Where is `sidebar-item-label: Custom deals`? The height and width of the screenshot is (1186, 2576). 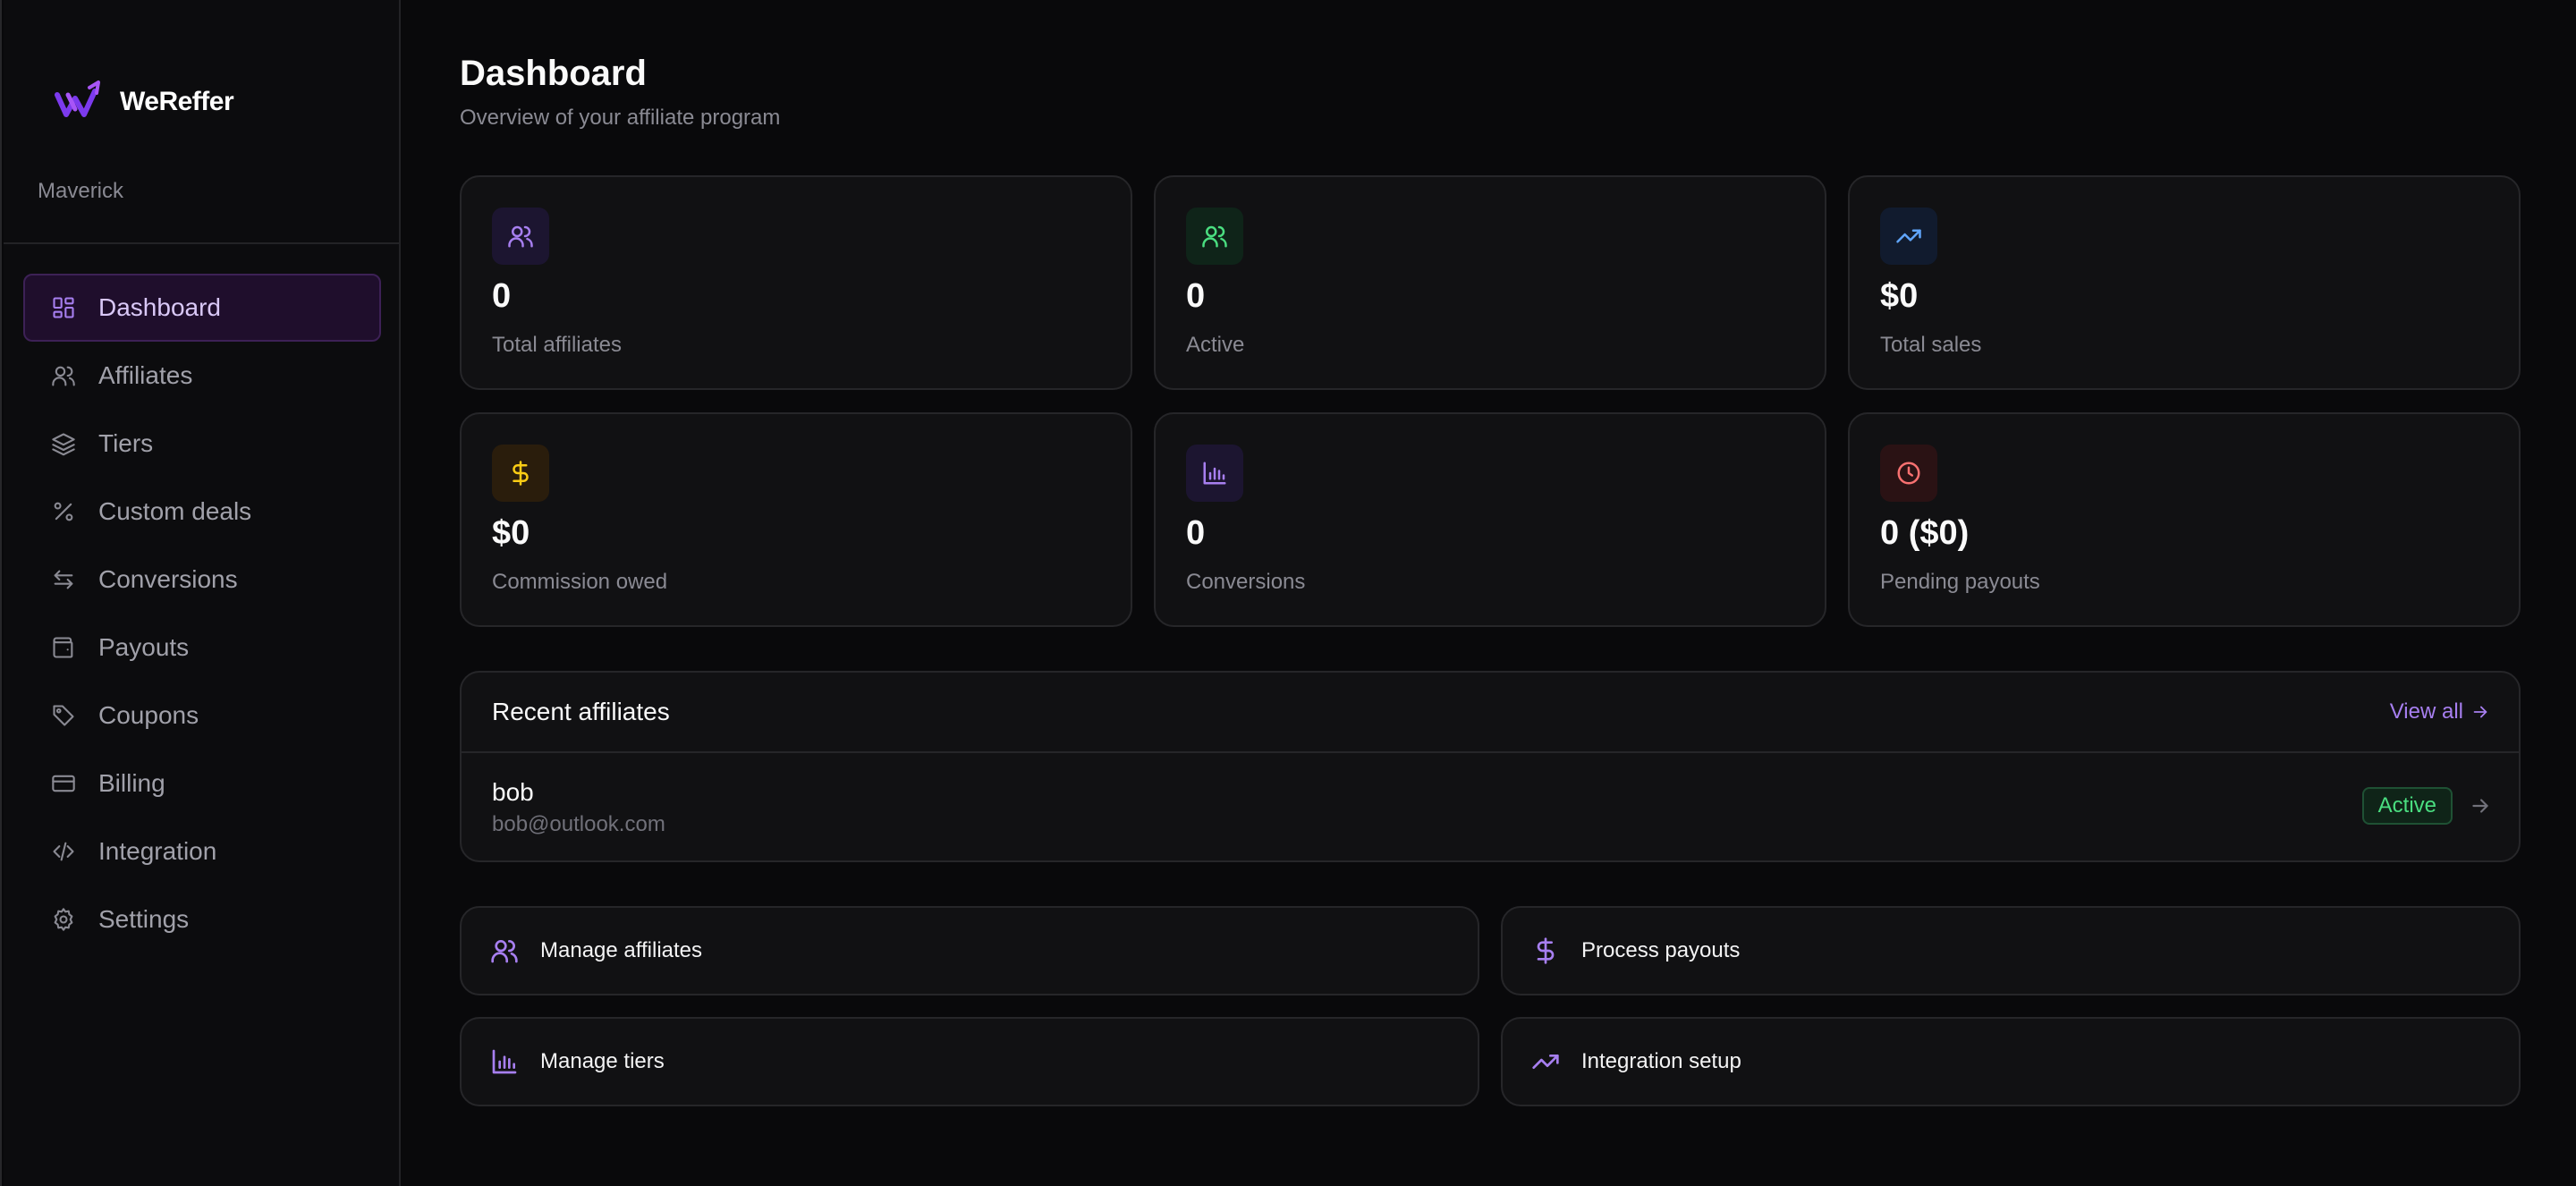
sidebar-item-label: Custom deals is located at coordinates (175, 511).